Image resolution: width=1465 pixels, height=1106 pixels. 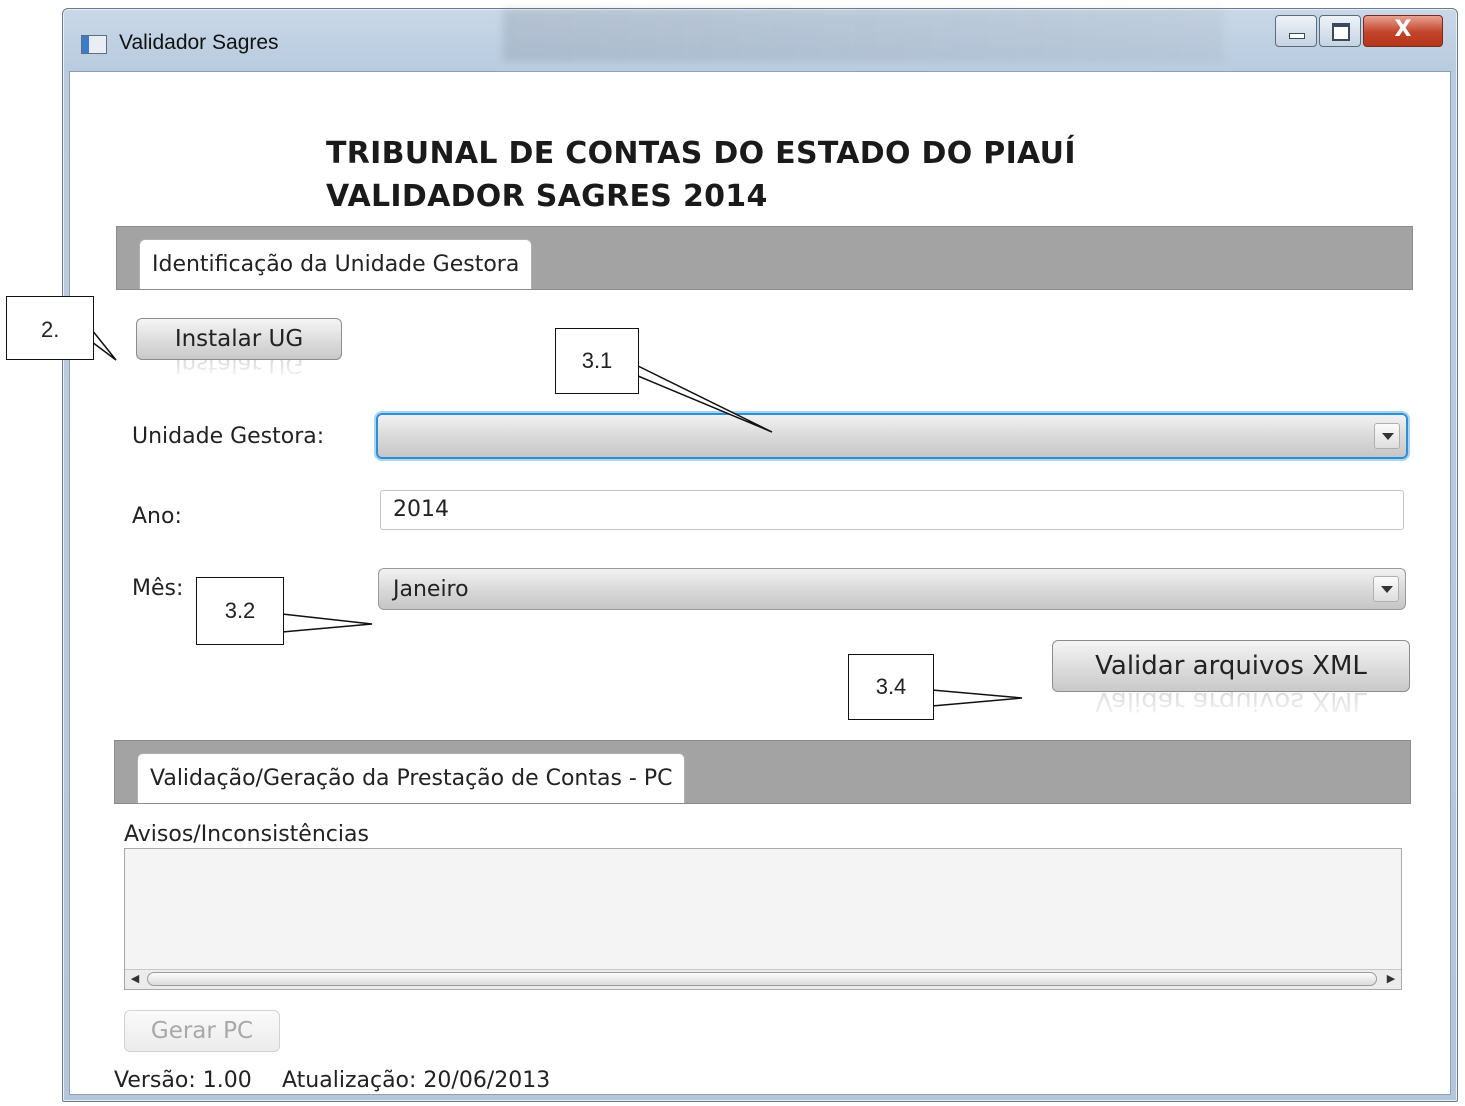 I want to click on tabstrip-identificacao: Identificação da Unidade Gestora, so click(x=764, y=258).